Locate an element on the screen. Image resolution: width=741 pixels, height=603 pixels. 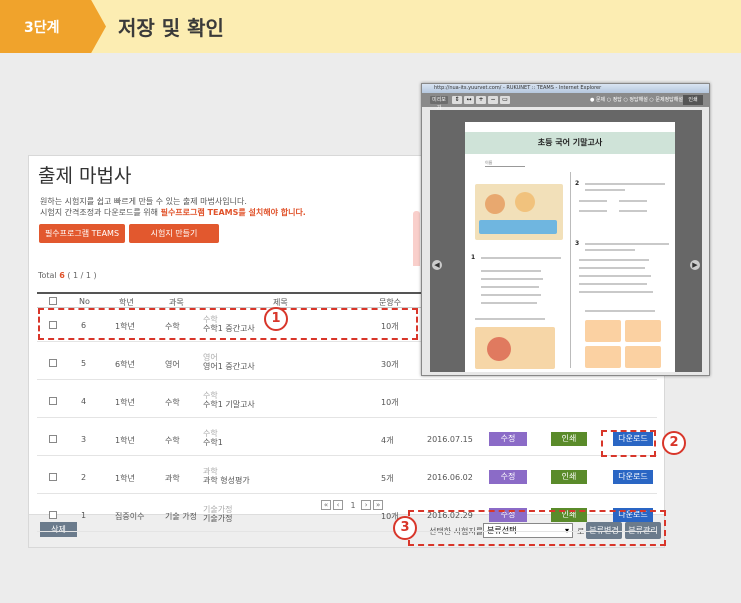
table-row: 3 1학년 수학 수학 수학1 4개 2016.07.15 수정 인쇄 다운로드 is located at coordinates (347, 439).